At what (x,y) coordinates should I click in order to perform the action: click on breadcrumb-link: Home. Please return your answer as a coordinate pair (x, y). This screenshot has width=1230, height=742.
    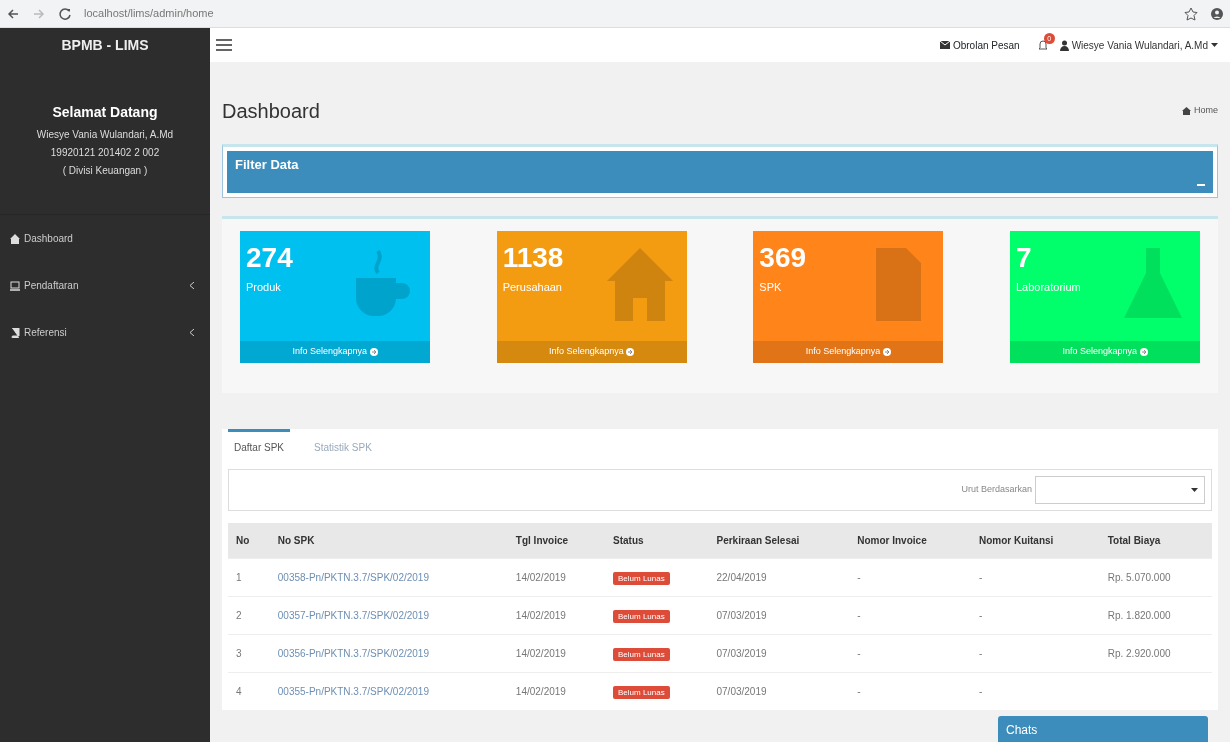
    Looking at the image, I should click on (1200, 111).